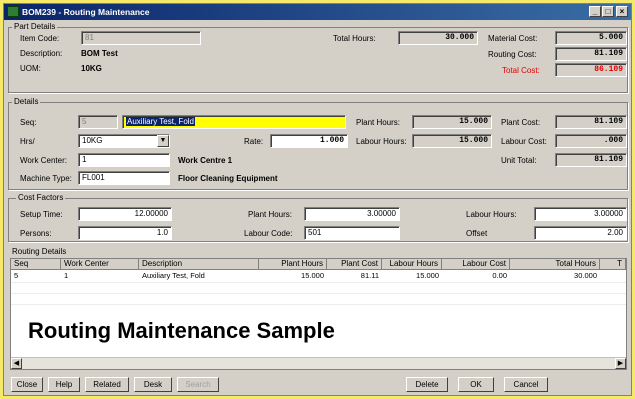 The width and height of the screenshot is (635, 399). I want to click on chevron-down-icon: ▼, so click(163, 141).